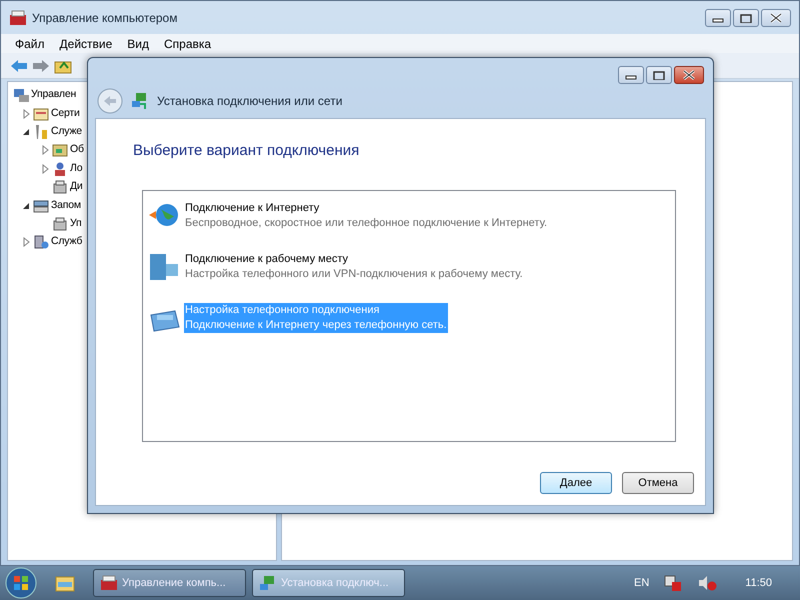 The width and height of the screenshot is (800, 600). Describe the element at coordinates (139, 43) in the screenshot. I see `menu-item: Вид` at that location.